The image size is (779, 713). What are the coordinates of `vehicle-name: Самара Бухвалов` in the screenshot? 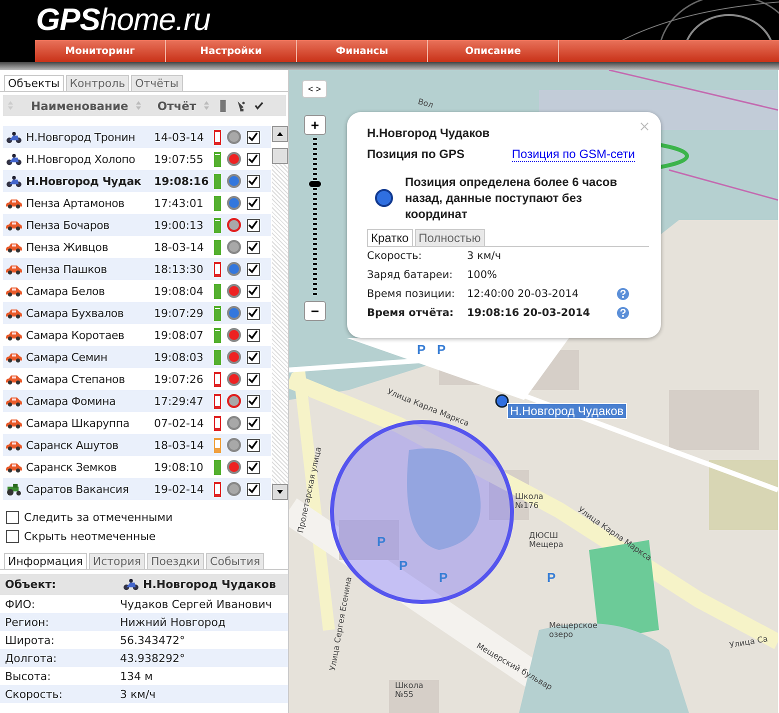 It's located at (75, 313).